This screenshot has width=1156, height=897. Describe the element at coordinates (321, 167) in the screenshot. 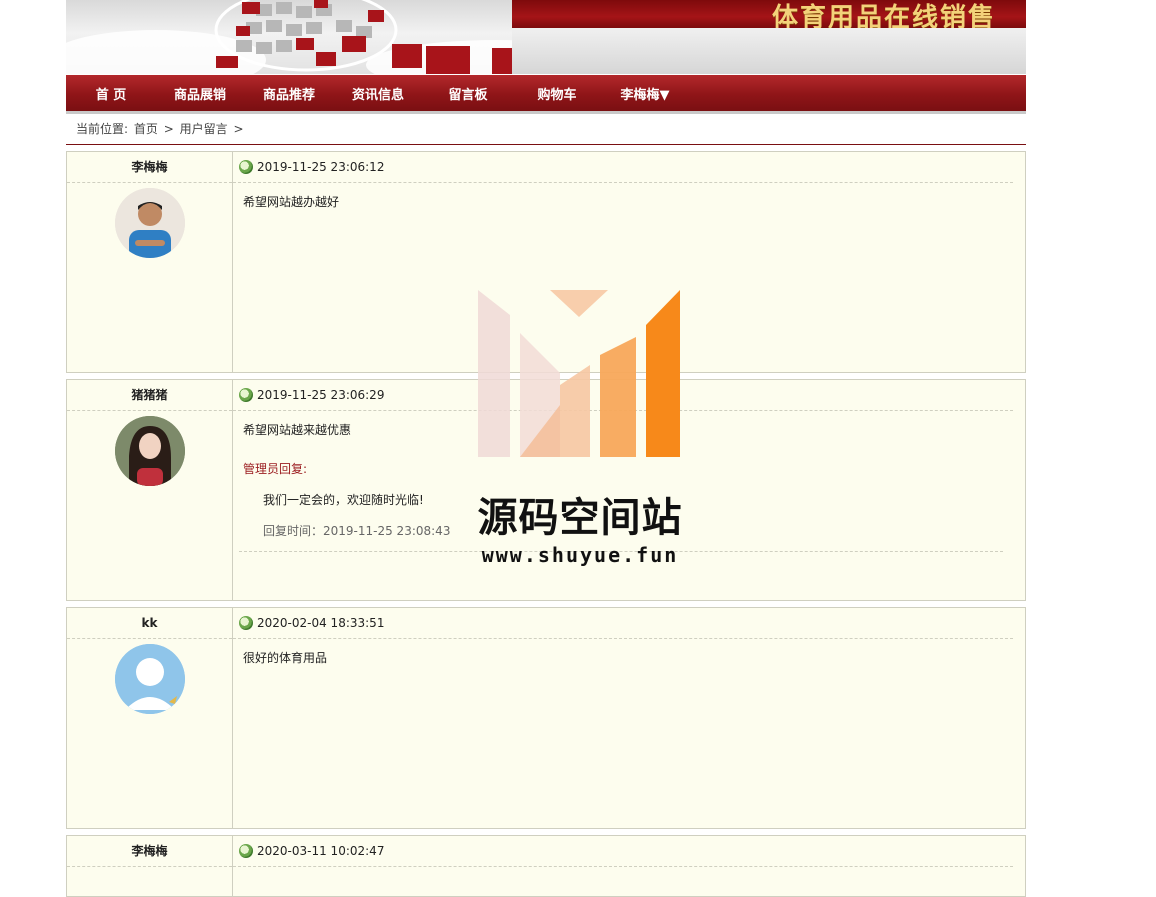

I see `message-time: 2019-11-25 23:06:12` at that location.